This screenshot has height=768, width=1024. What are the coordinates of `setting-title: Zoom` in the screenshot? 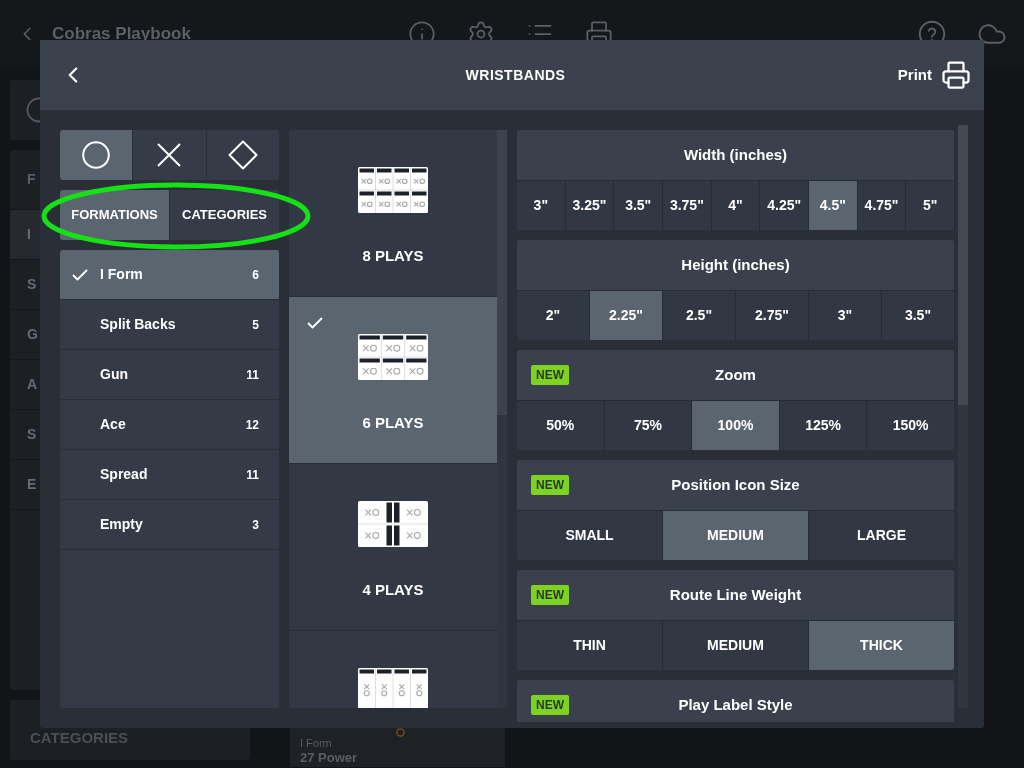 It's located at (735, 374).